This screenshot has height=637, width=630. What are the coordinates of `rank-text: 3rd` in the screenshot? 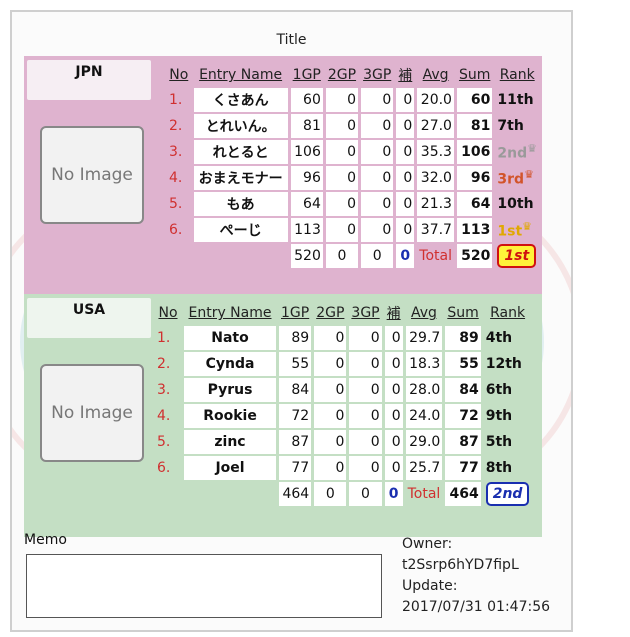 It's located at (511, 179).